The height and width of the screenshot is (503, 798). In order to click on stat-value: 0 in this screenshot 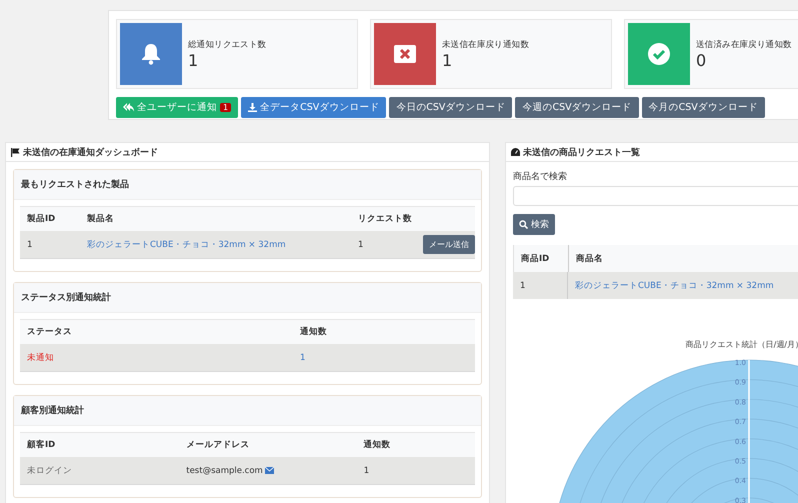, I will do `click(702, 60)`.